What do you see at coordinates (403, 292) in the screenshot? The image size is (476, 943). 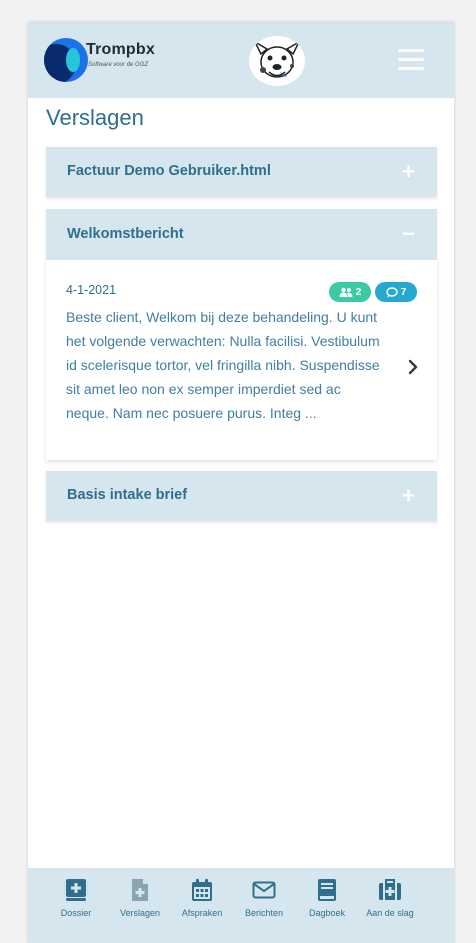 I see `comments-count: 7` at bounding box center [403, 292].